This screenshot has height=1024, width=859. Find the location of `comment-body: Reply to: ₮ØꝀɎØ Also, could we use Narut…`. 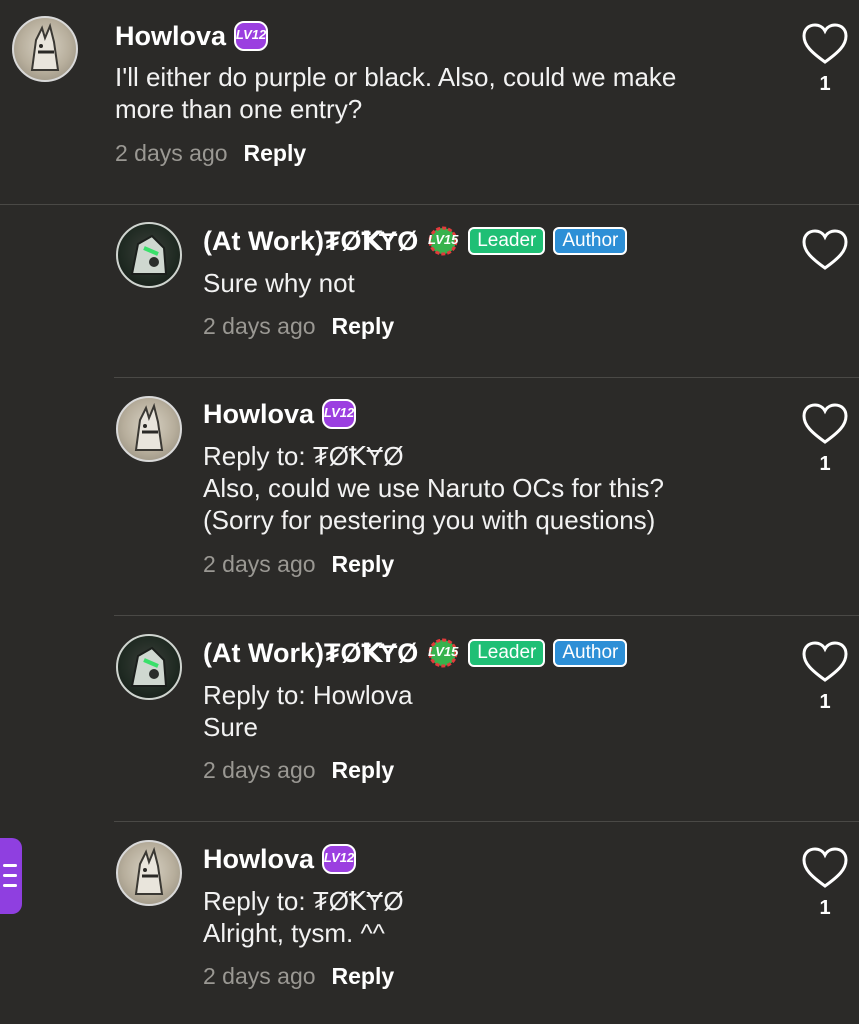

comment-body: Reply to: ₮ØꝀɎØ Also, could we use Narut… is located at coordinates (433, 488).